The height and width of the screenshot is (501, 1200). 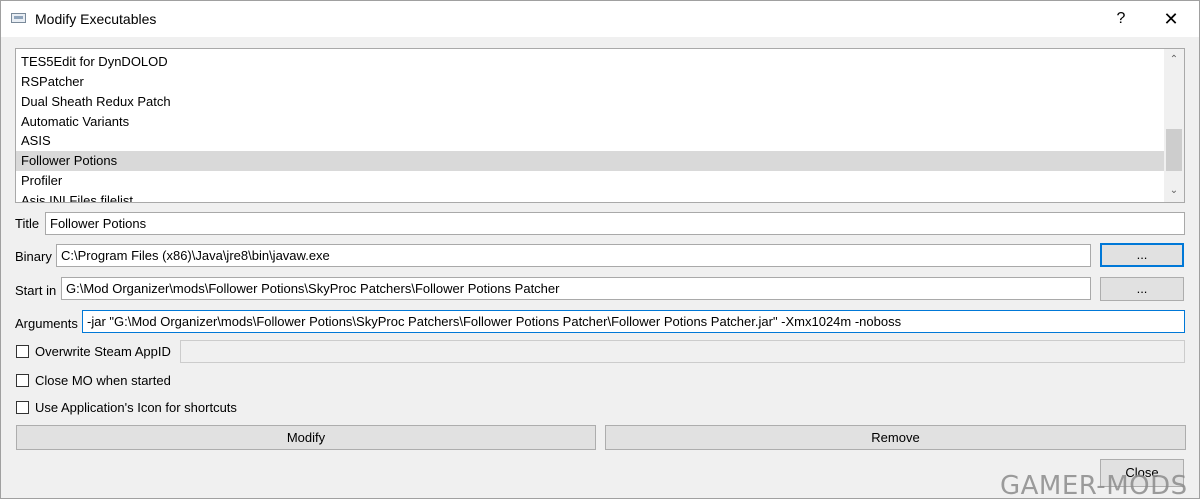 I want to click on list-item-selected: Follower Potions, so click(x=590, y=161).